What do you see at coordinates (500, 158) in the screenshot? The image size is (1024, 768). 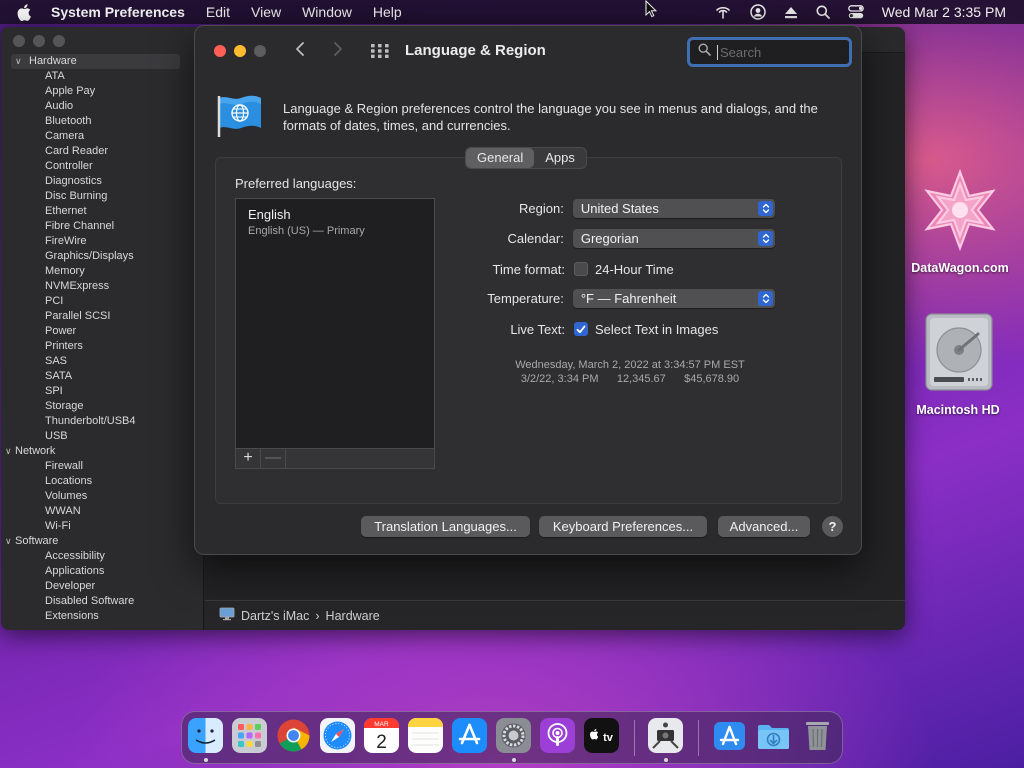 I see `tab-general: General` at bounding box center [500, 158].